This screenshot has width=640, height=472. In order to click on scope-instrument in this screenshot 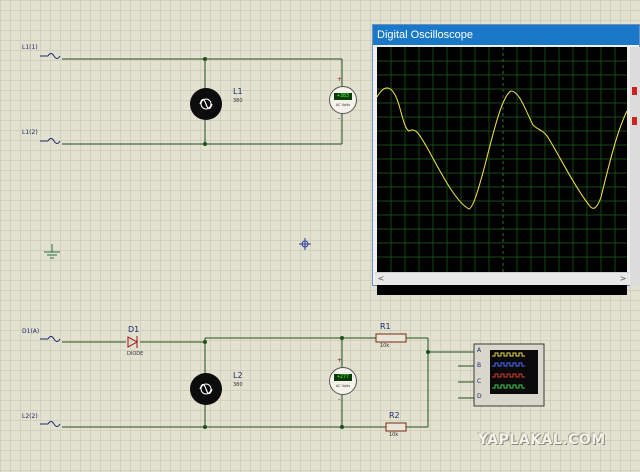, I will do `click(509, 375)`.